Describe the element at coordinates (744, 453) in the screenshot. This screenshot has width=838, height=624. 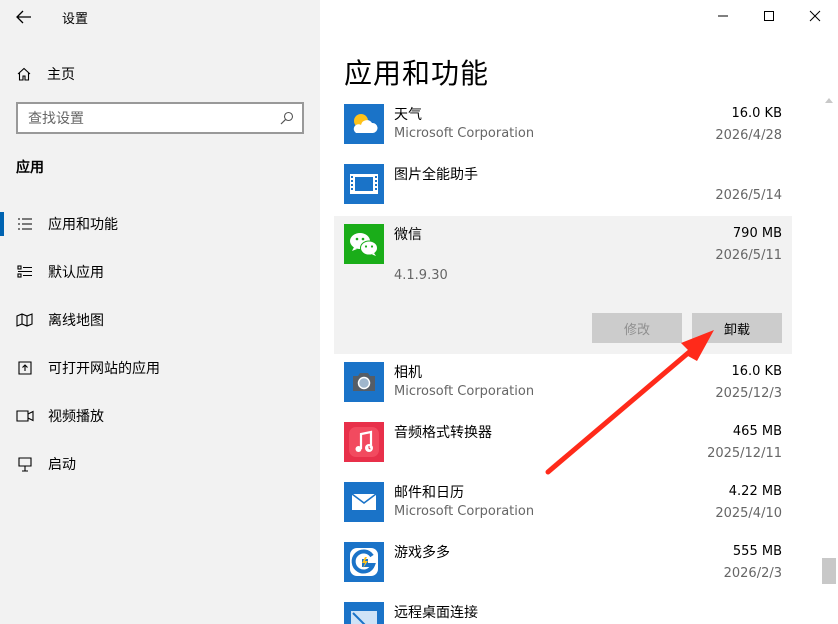
I see `app-date: 2025/12/11` at that location.